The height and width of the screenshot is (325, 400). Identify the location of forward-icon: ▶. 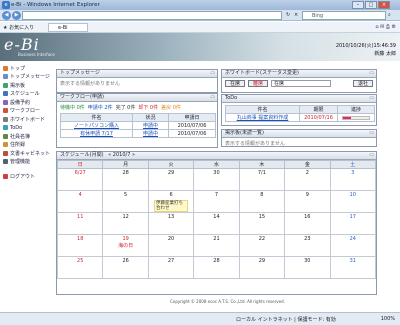
(16, 15).